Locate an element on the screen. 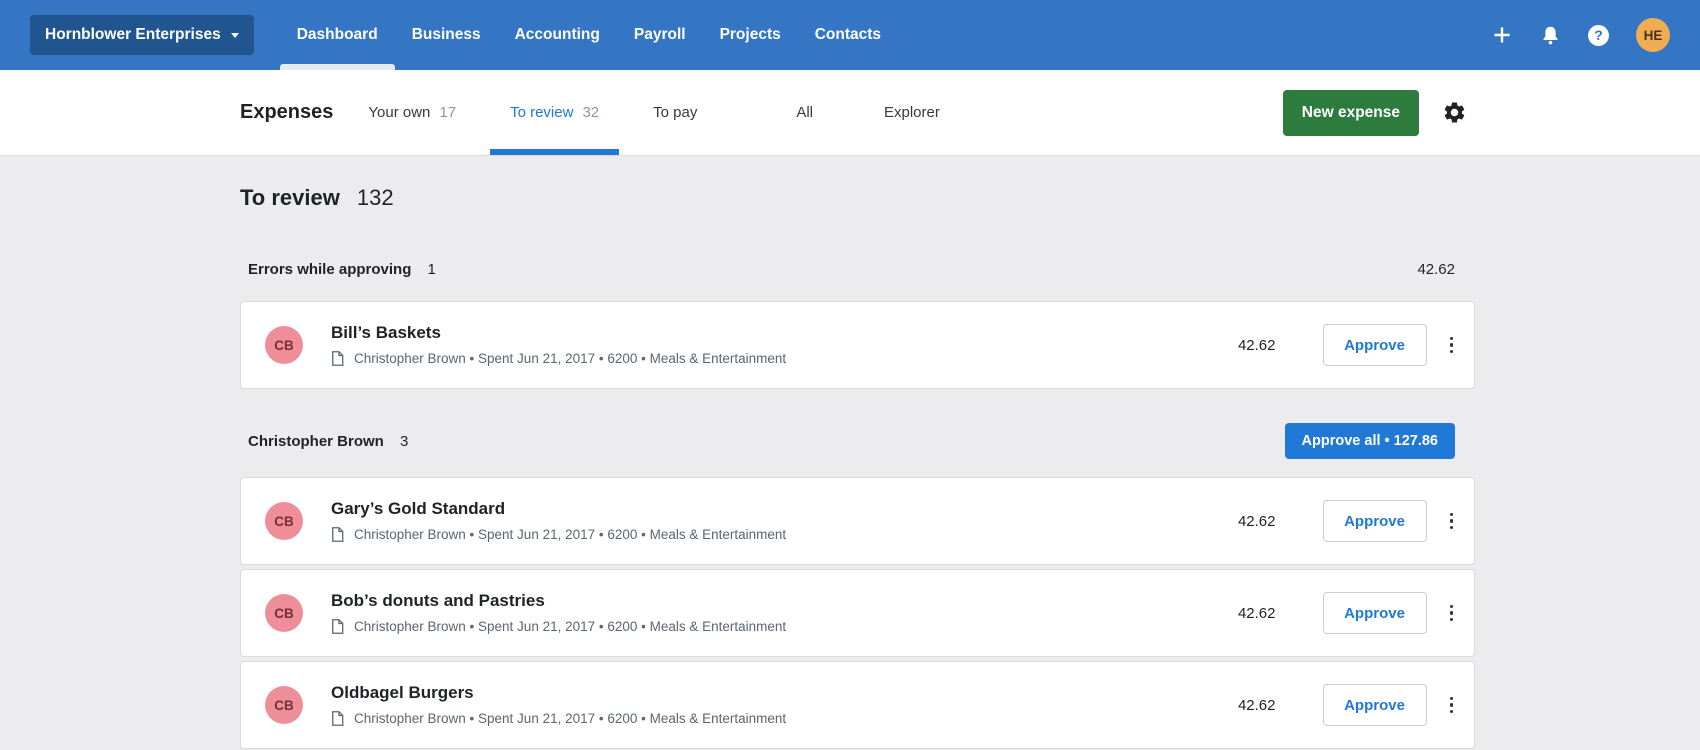 The width and height of the screenshot is (1700, 750). tab-to-review: To review 32 is located at coordinates (555, 112).